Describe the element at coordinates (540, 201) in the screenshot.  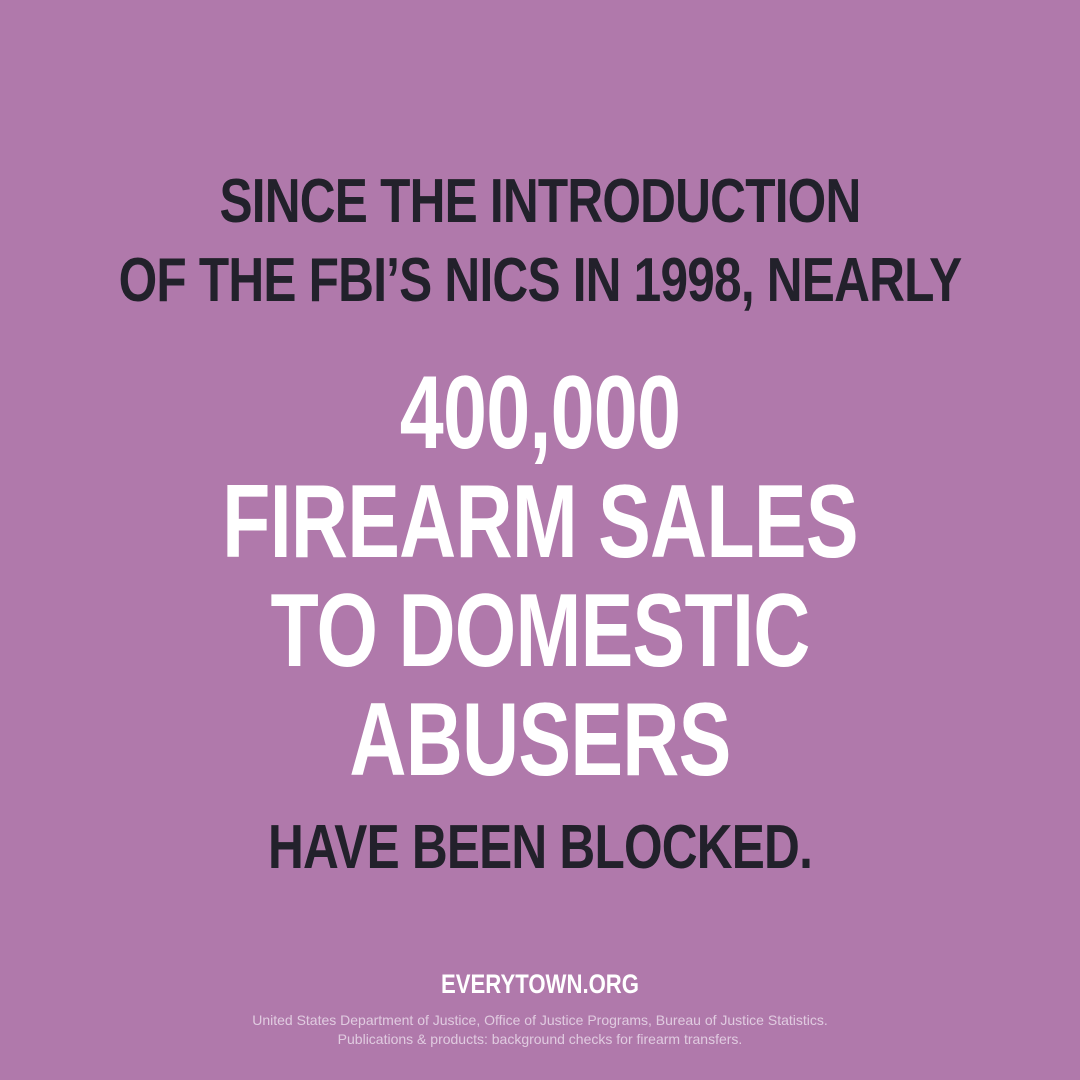
I see `intro-line-1: SINCE THE INTRODUCTION` at that location.